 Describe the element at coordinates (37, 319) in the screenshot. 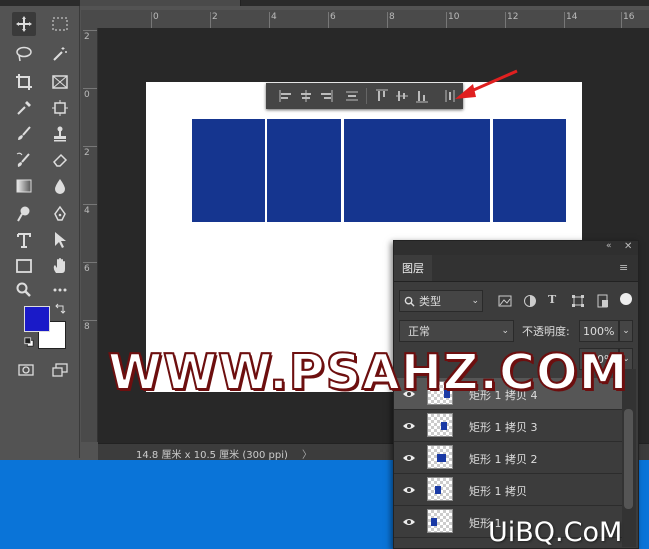

I see `foreground-color-swatch` at that location.